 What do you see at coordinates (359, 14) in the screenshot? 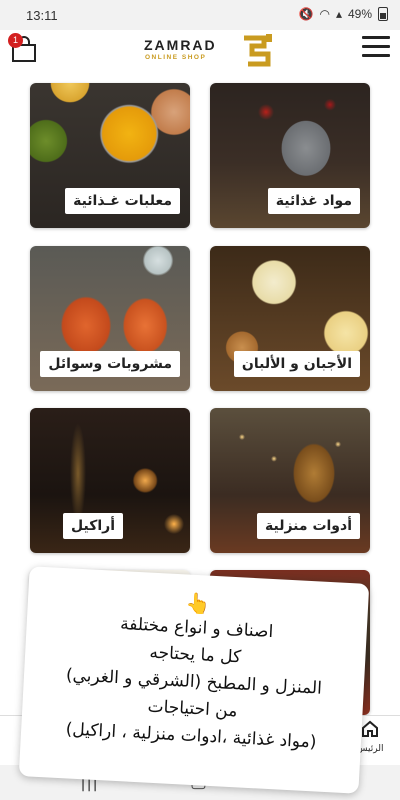
I see `battery-percent: 49%` at bounding box center [359, 14].